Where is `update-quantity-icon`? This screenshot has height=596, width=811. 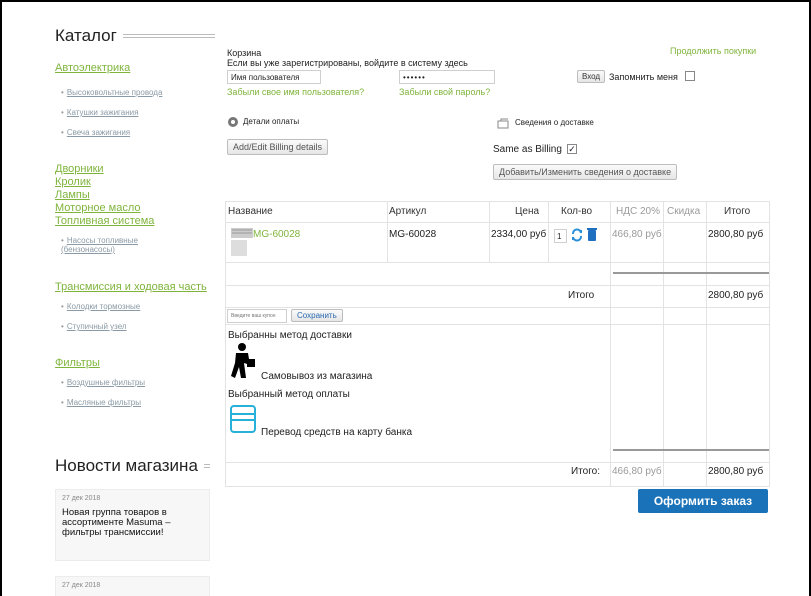
update-quantity-icon is located at coordinates (577, 235).